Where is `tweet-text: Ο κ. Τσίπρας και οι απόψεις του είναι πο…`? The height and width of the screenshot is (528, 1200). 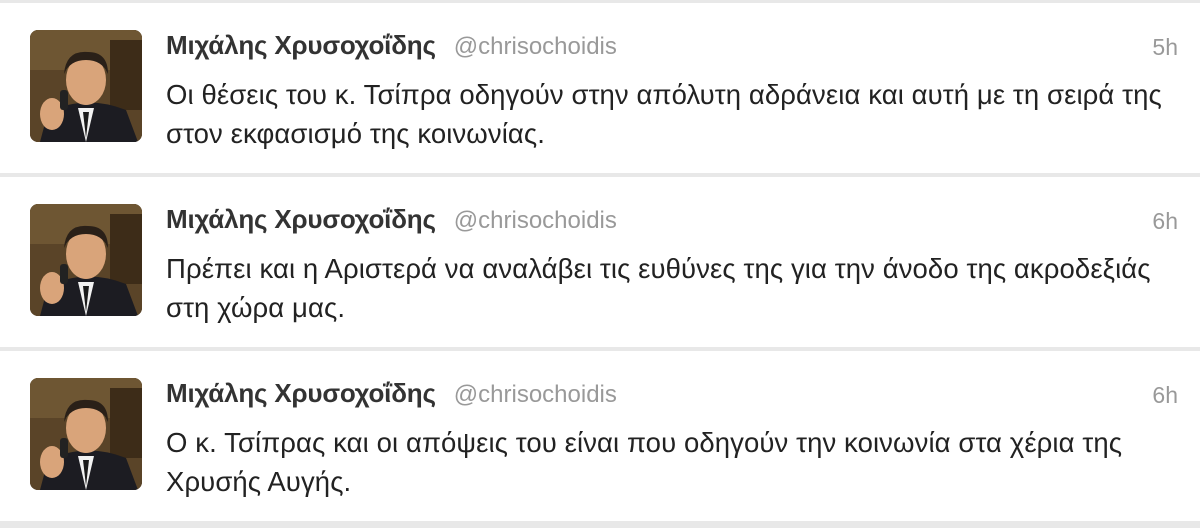
tweet-text: Ο κ. Τσίπρας και οι απόψεις του είναι πο… is located at coordinates (644, 462).